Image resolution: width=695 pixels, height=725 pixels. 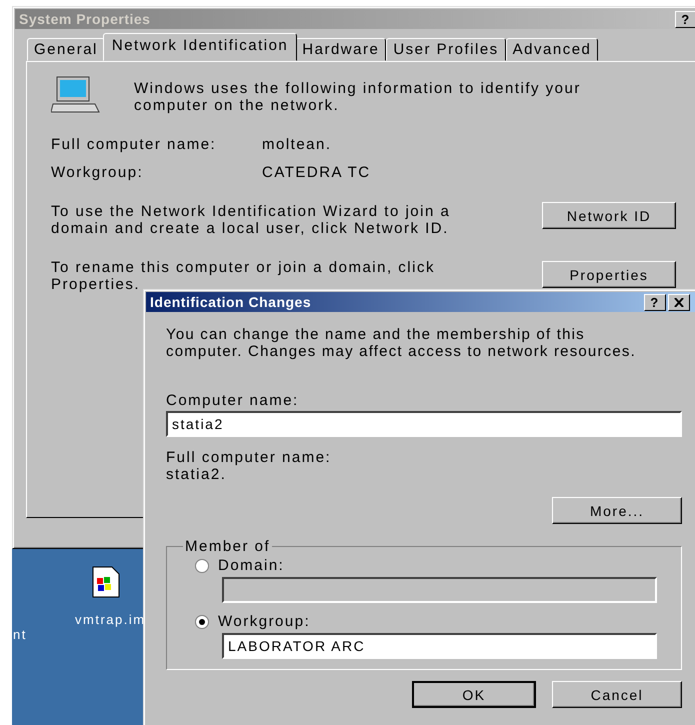 What do you see at coordinates (340, 49) in the screenshot?
I see `tab: Hardware` at bounding box center [340, 49].